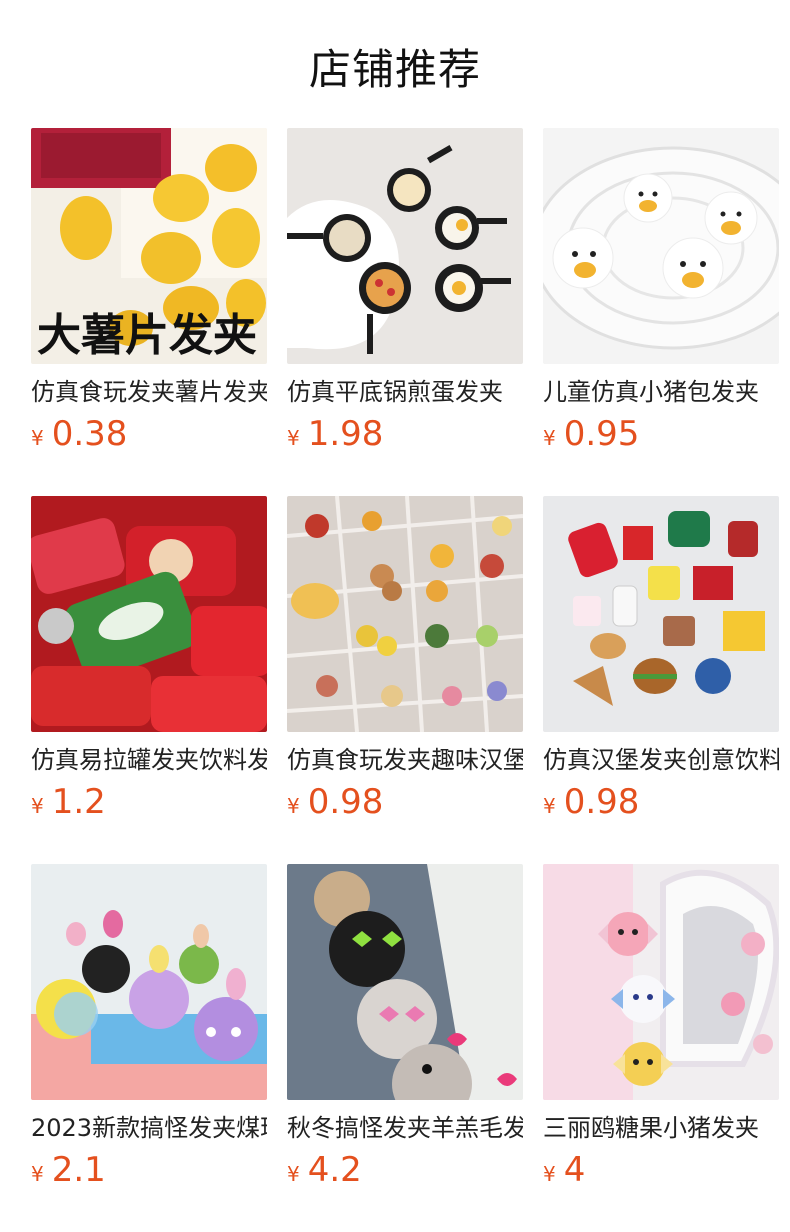 The image size is (790, 1232). What do you see at coordinates (661, 1172) in the screenshot?
I see `product-price: ¥ 4` at bounding box center [661, 1172].